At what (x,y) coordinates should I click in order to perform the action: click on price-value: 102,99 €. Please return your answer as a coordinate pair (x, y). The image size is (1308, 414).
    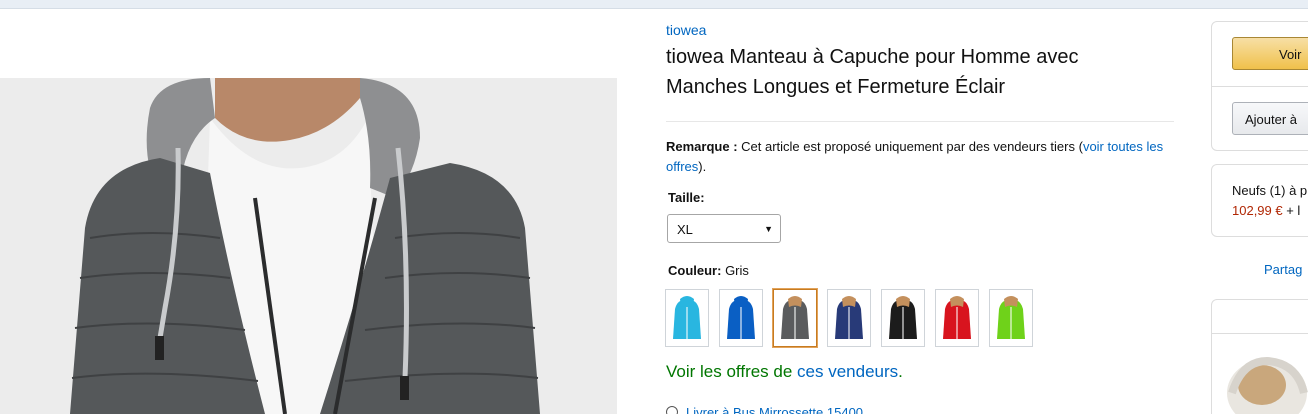
    Looking at the image, I should click on (1257, 210).